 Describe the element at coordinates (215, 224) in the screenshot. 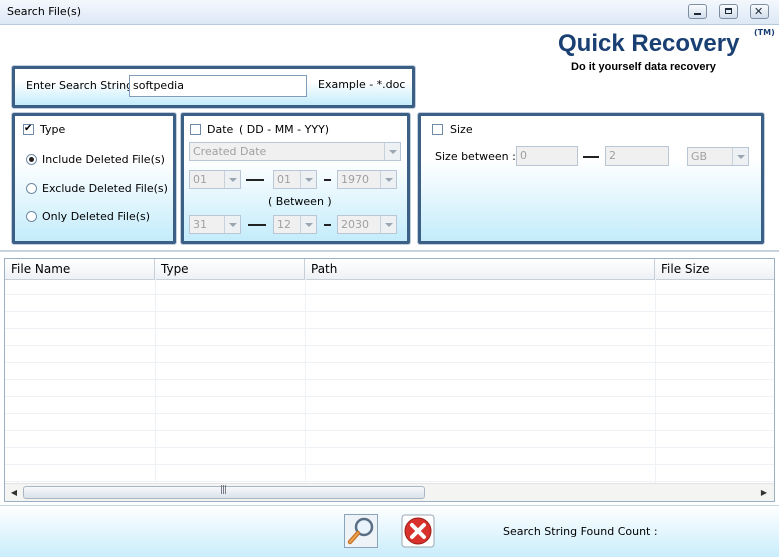

I see `to-day-select: 31` at that location.